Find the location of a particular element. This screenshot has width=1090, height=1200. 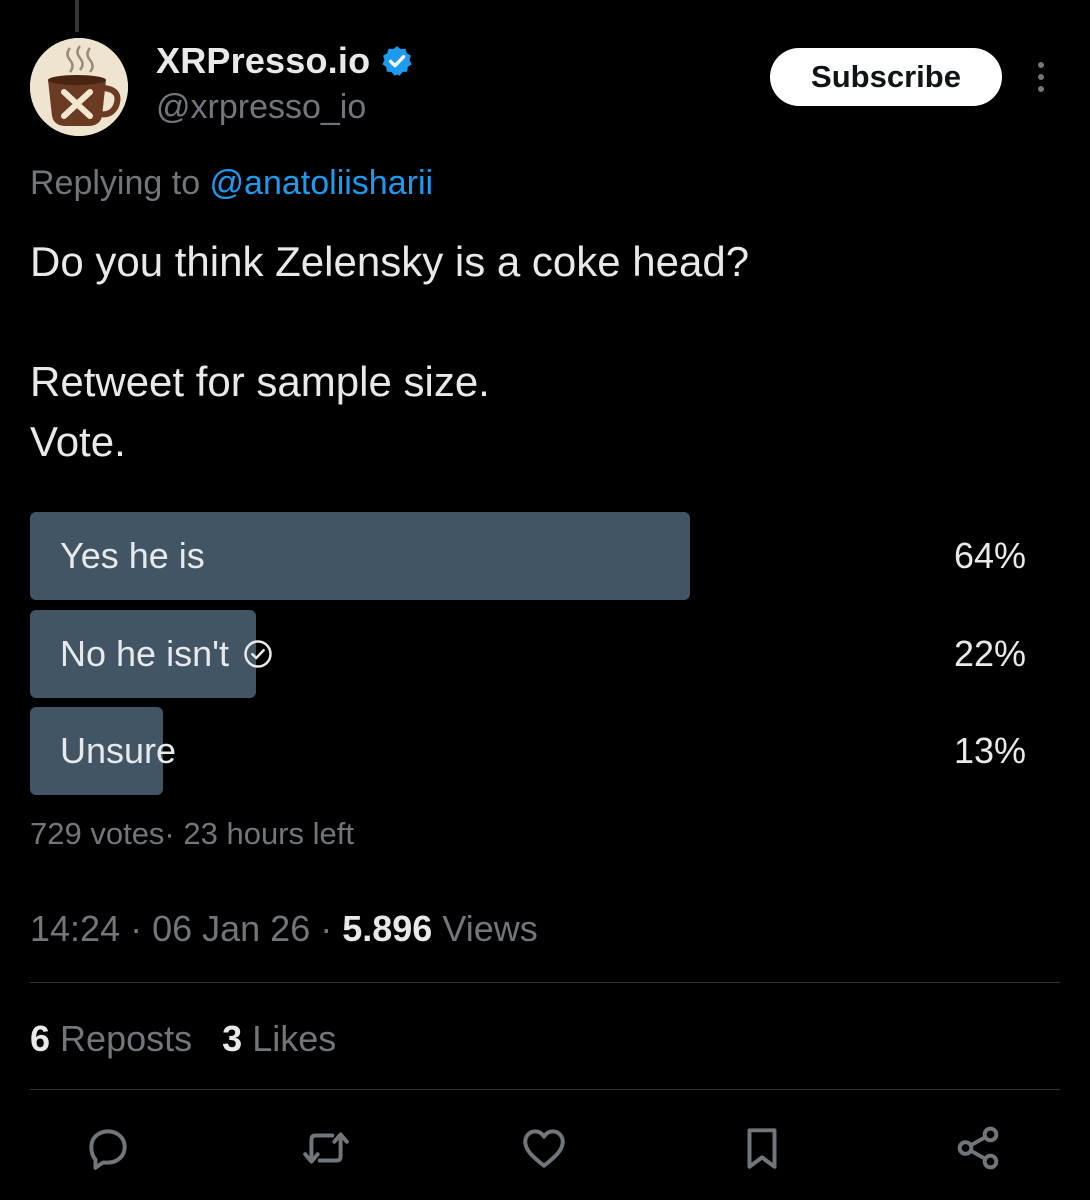

bookmark-icon is located at coordinates (762, 1148).